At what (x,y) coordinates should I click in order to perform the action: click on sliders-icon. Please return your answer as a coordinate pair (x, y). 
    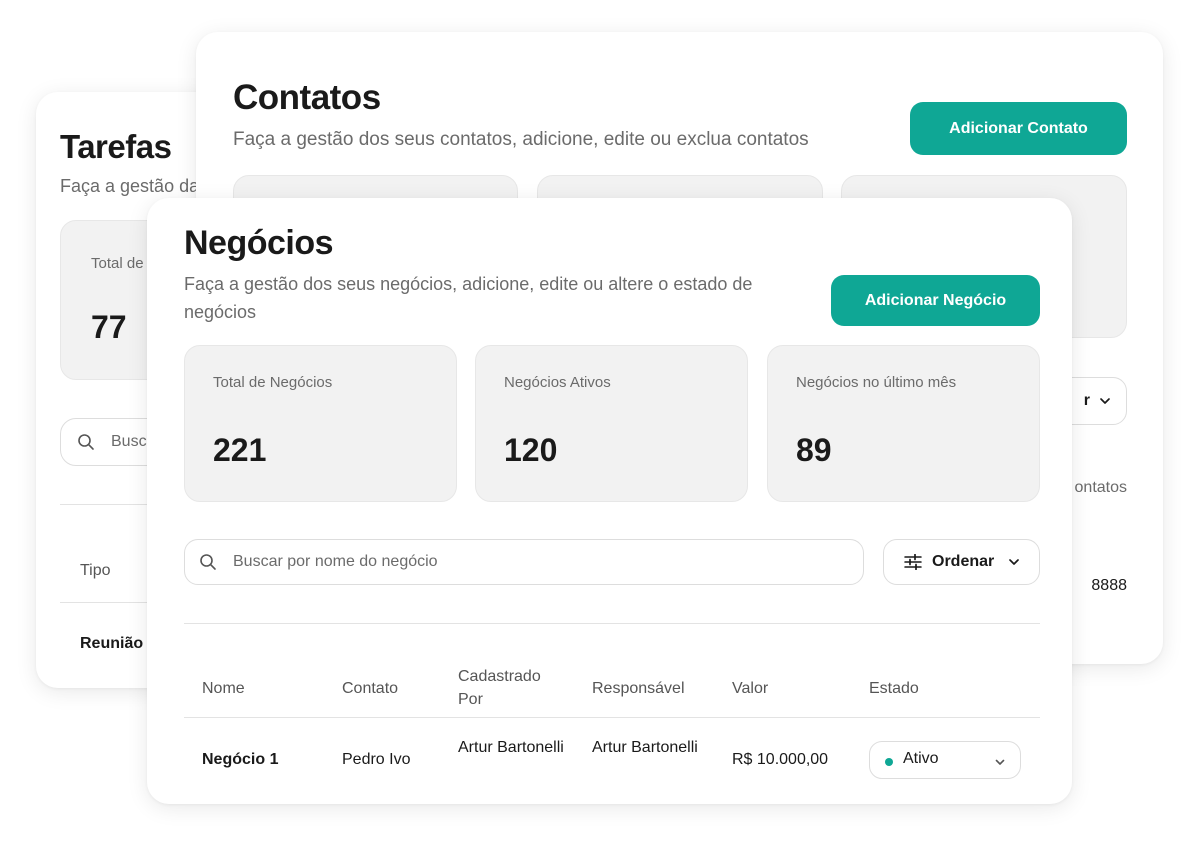
    Looking at the image, I should click on (913, 564).